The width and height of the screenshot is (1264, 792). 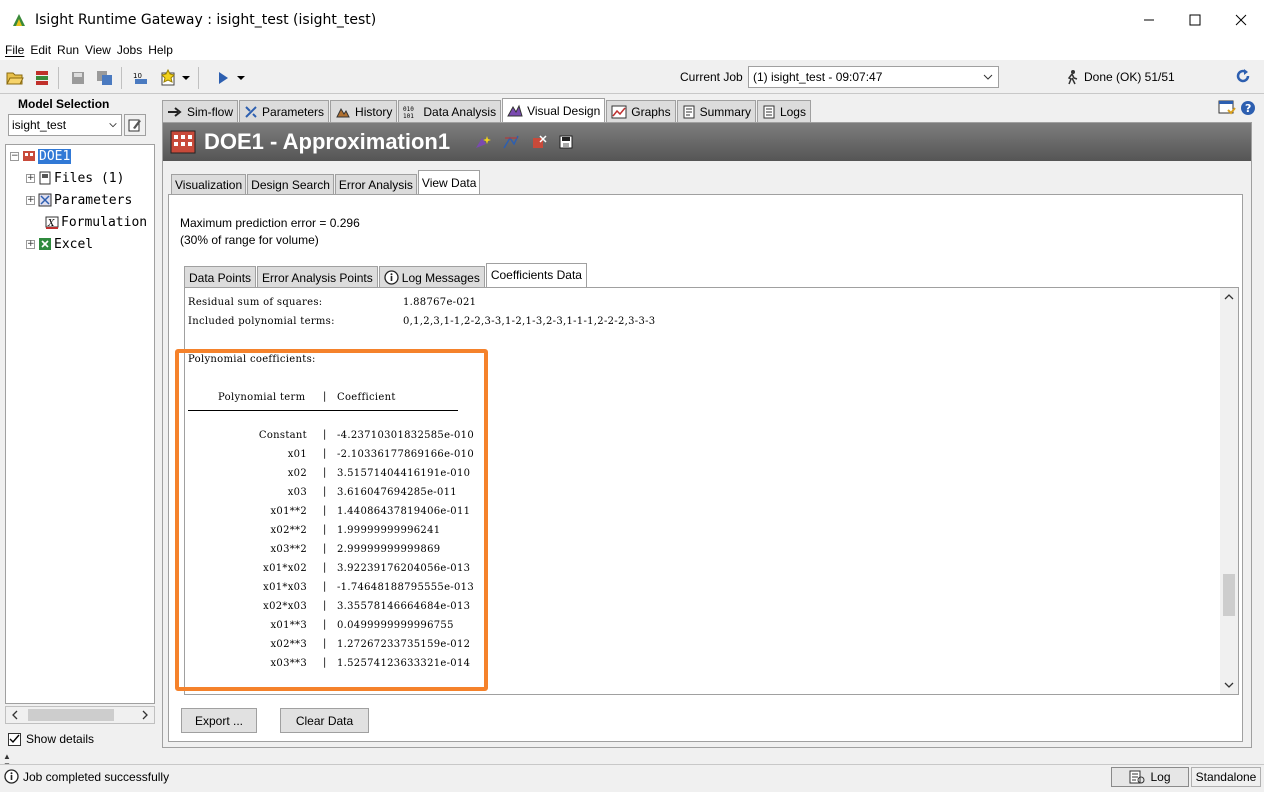 I want to click on tab-parameters: Parameters, so click(x=284, y=111).